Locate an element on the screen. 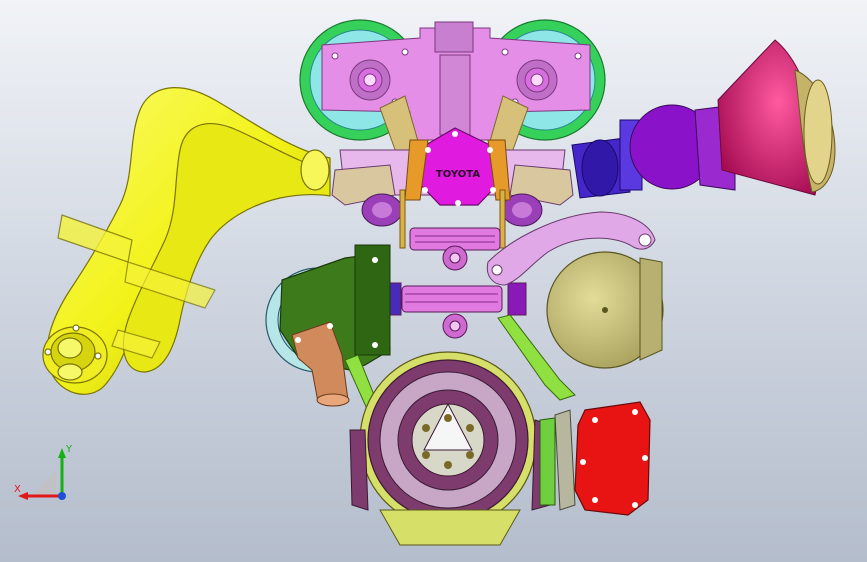 This screenshot has width=867, height=562. intake-stub-left is located at coordinates (382, 210).